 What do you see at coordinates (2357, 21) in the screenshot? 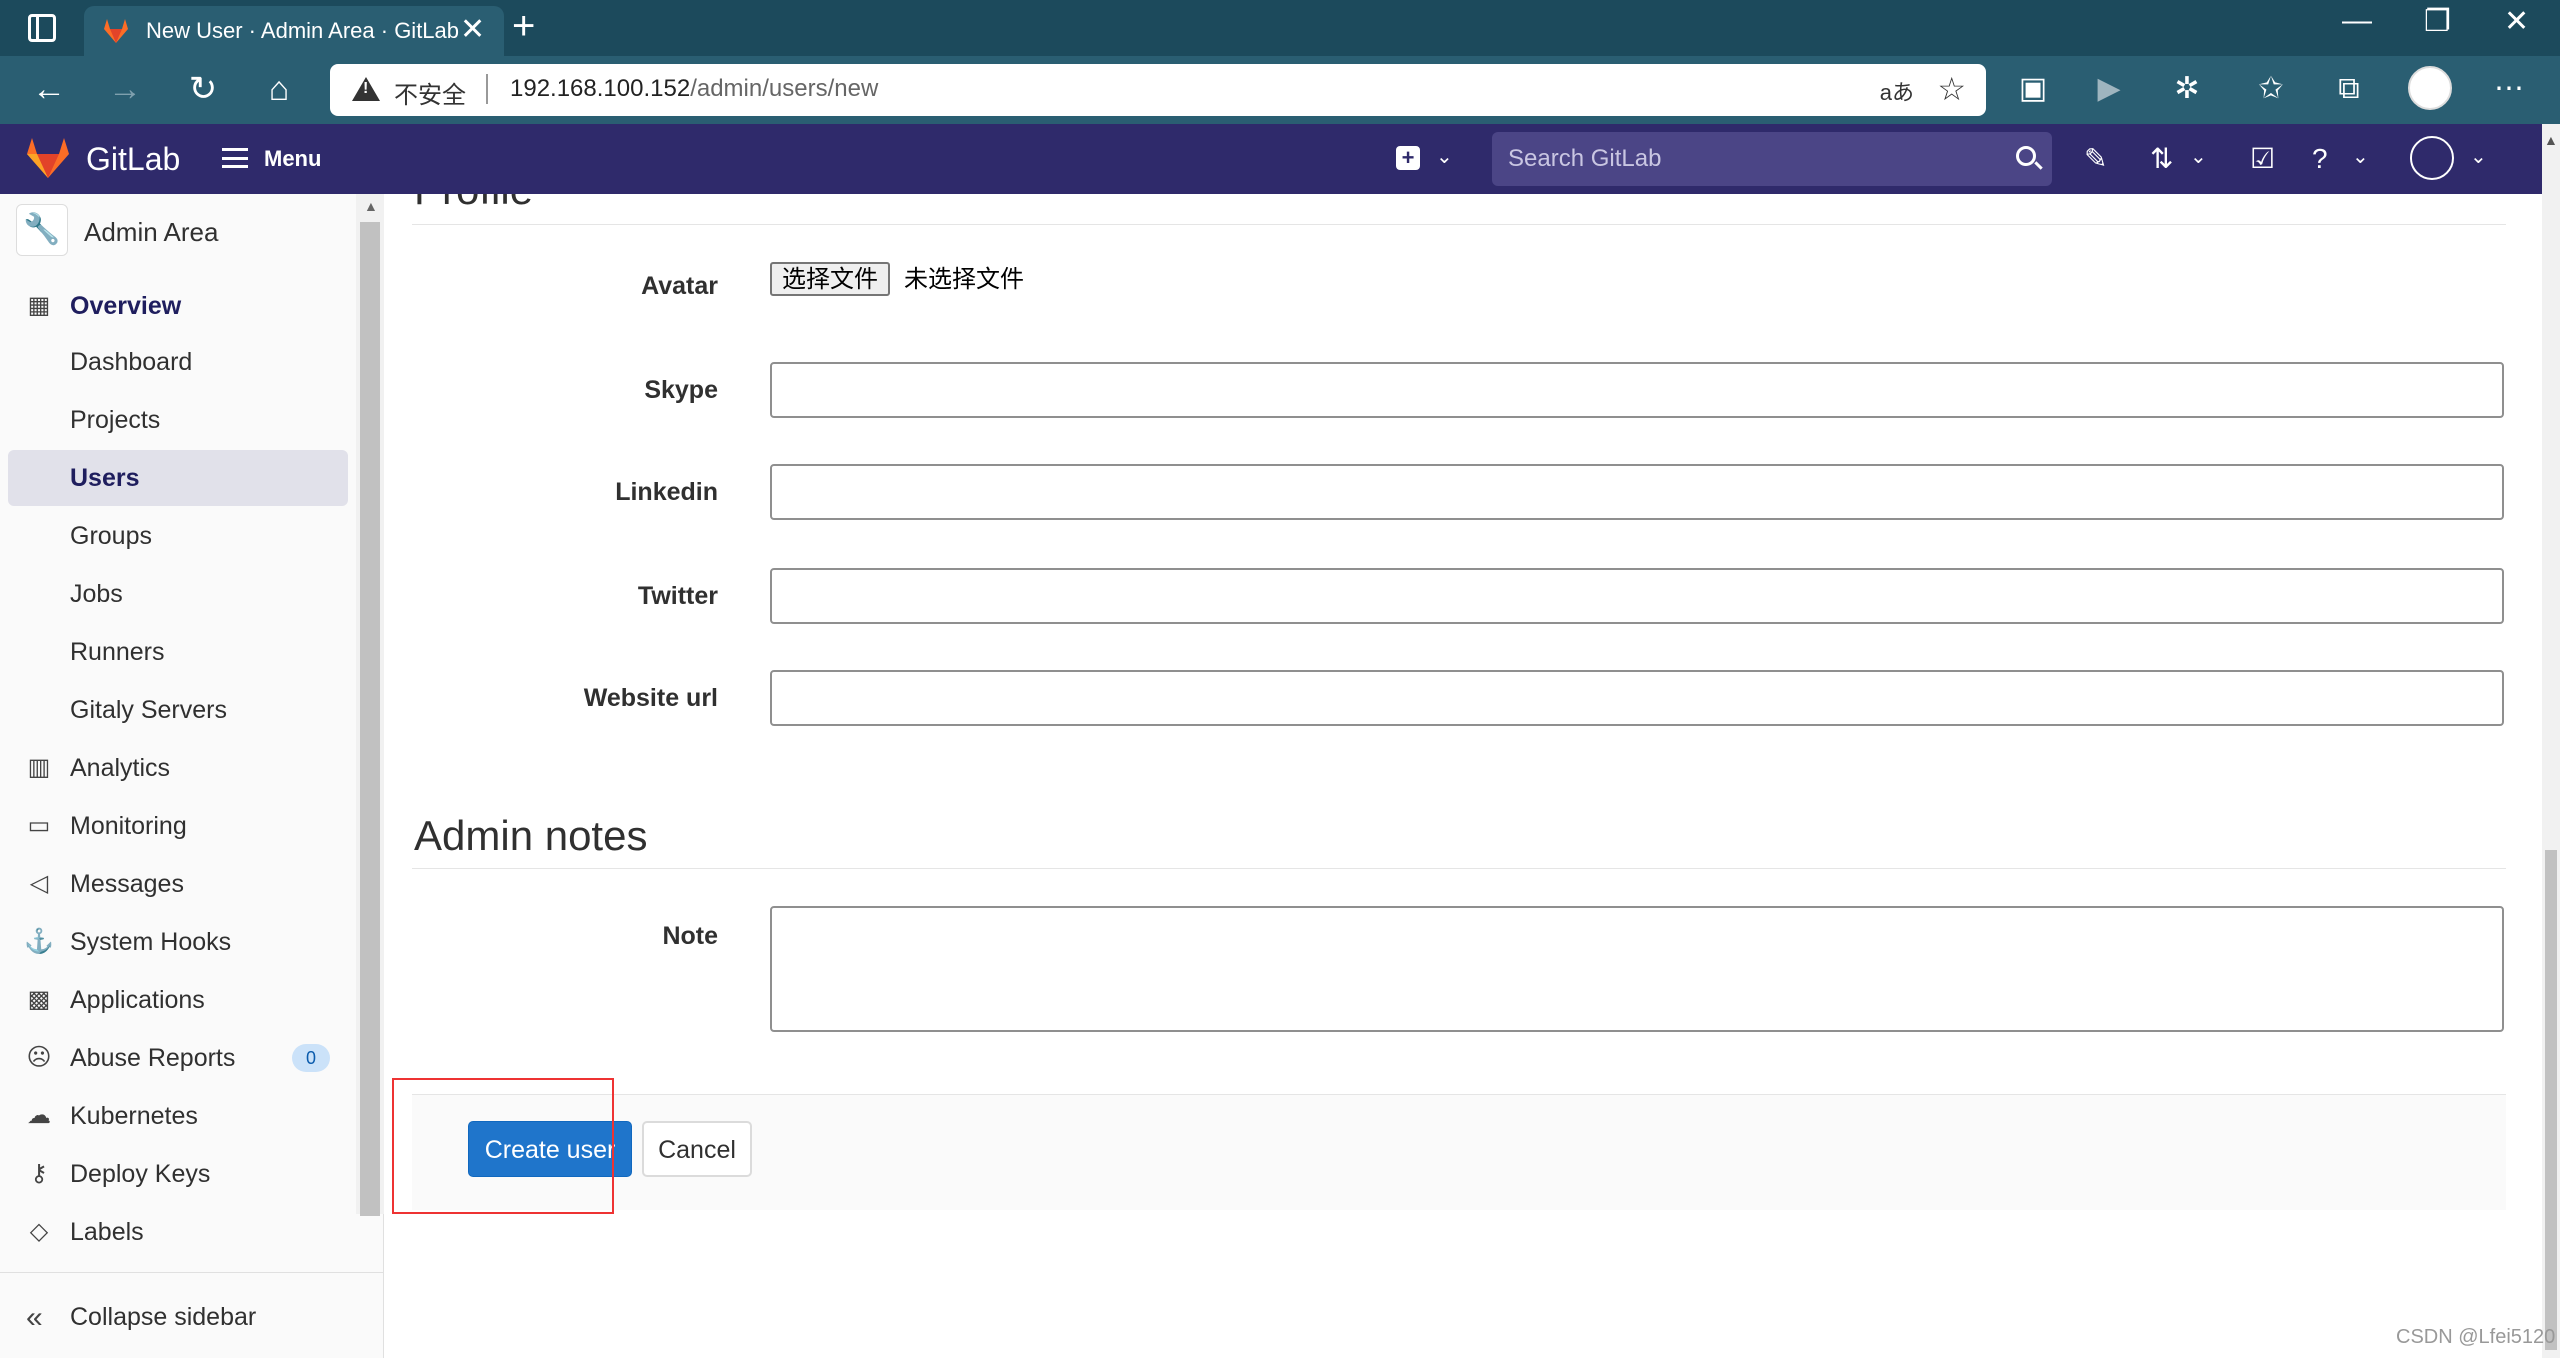
I see `minimize-icon: —` at bounding box center [2357, 21].